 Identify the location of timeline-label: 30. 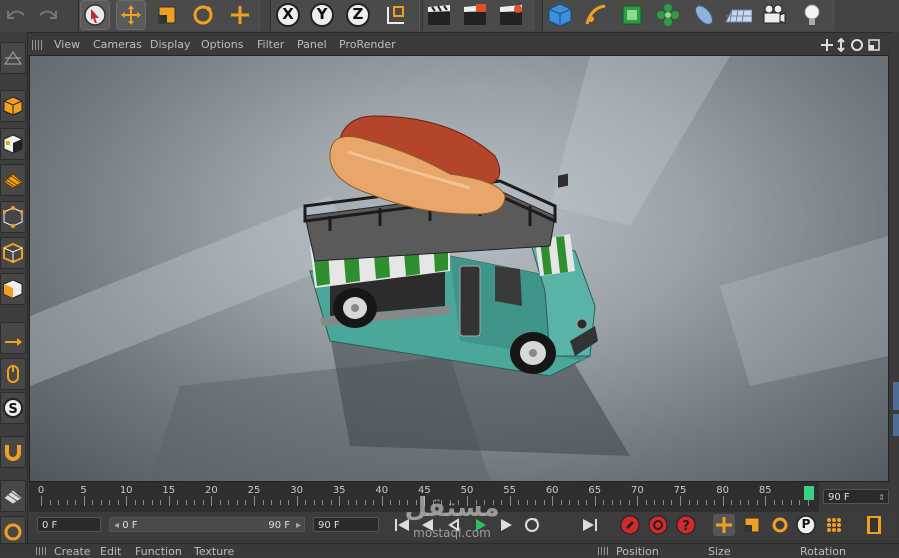
(296, 490).